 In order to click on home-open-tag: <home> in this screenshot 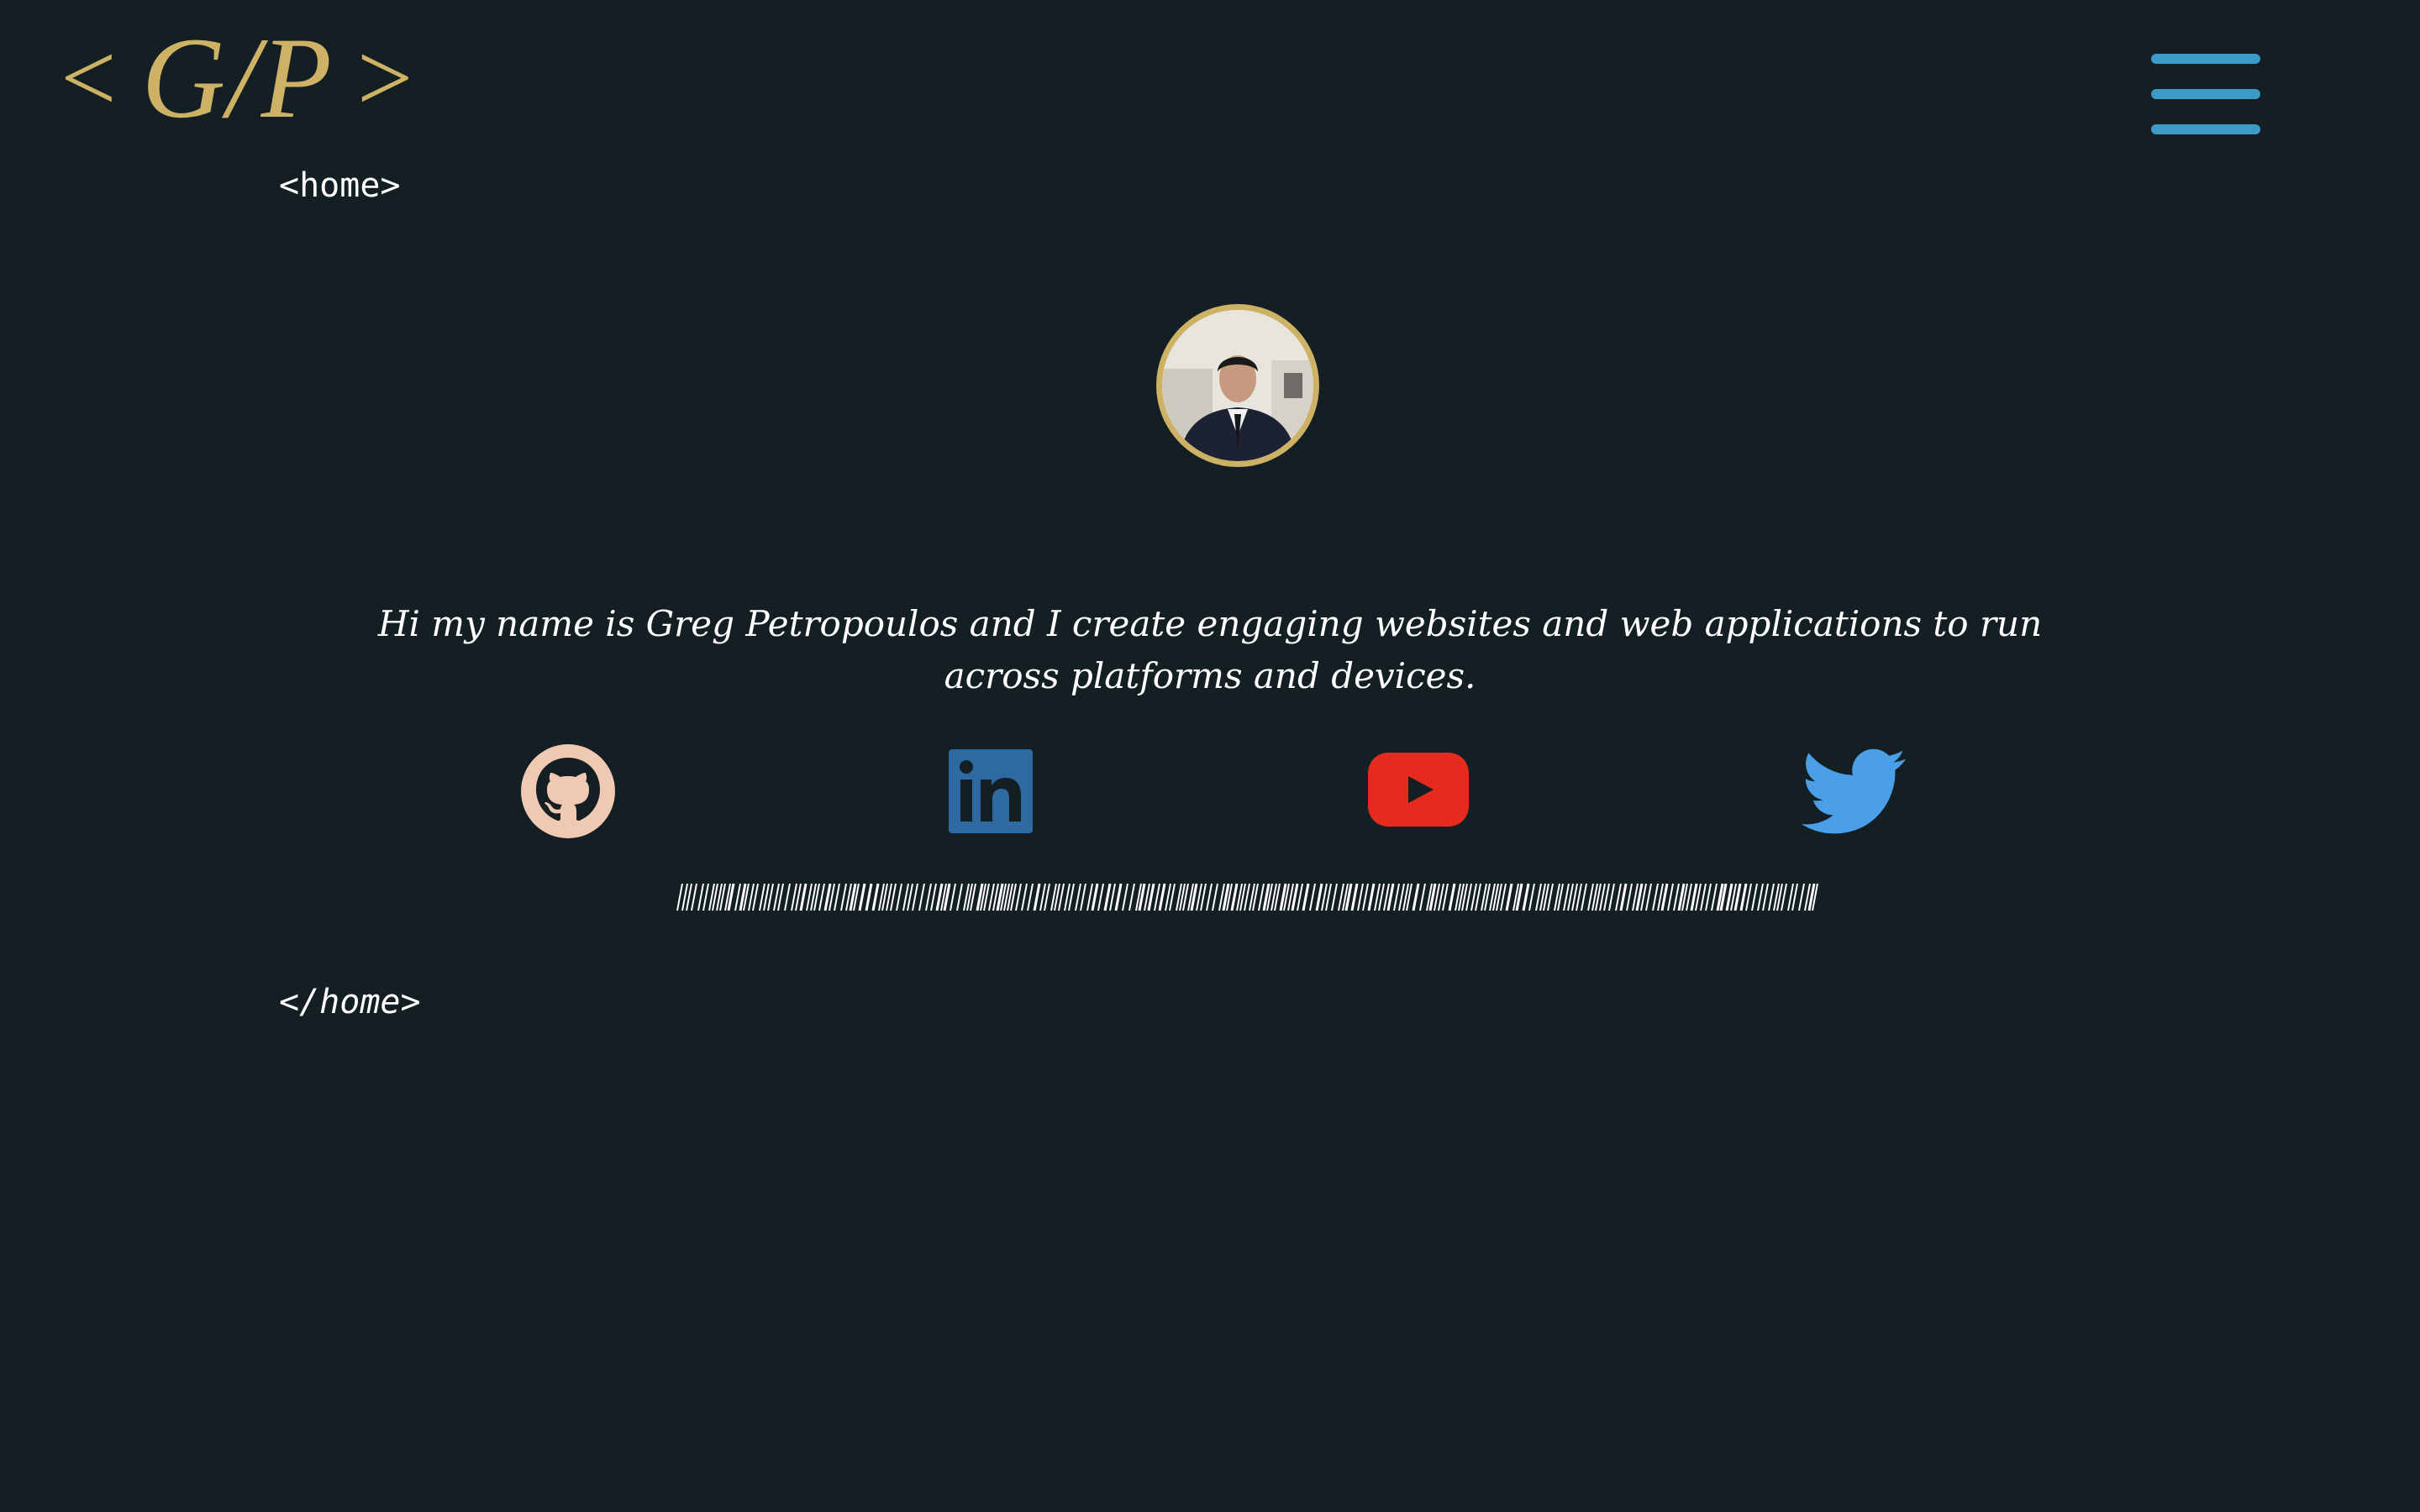, I will do `click(340, 185)`.